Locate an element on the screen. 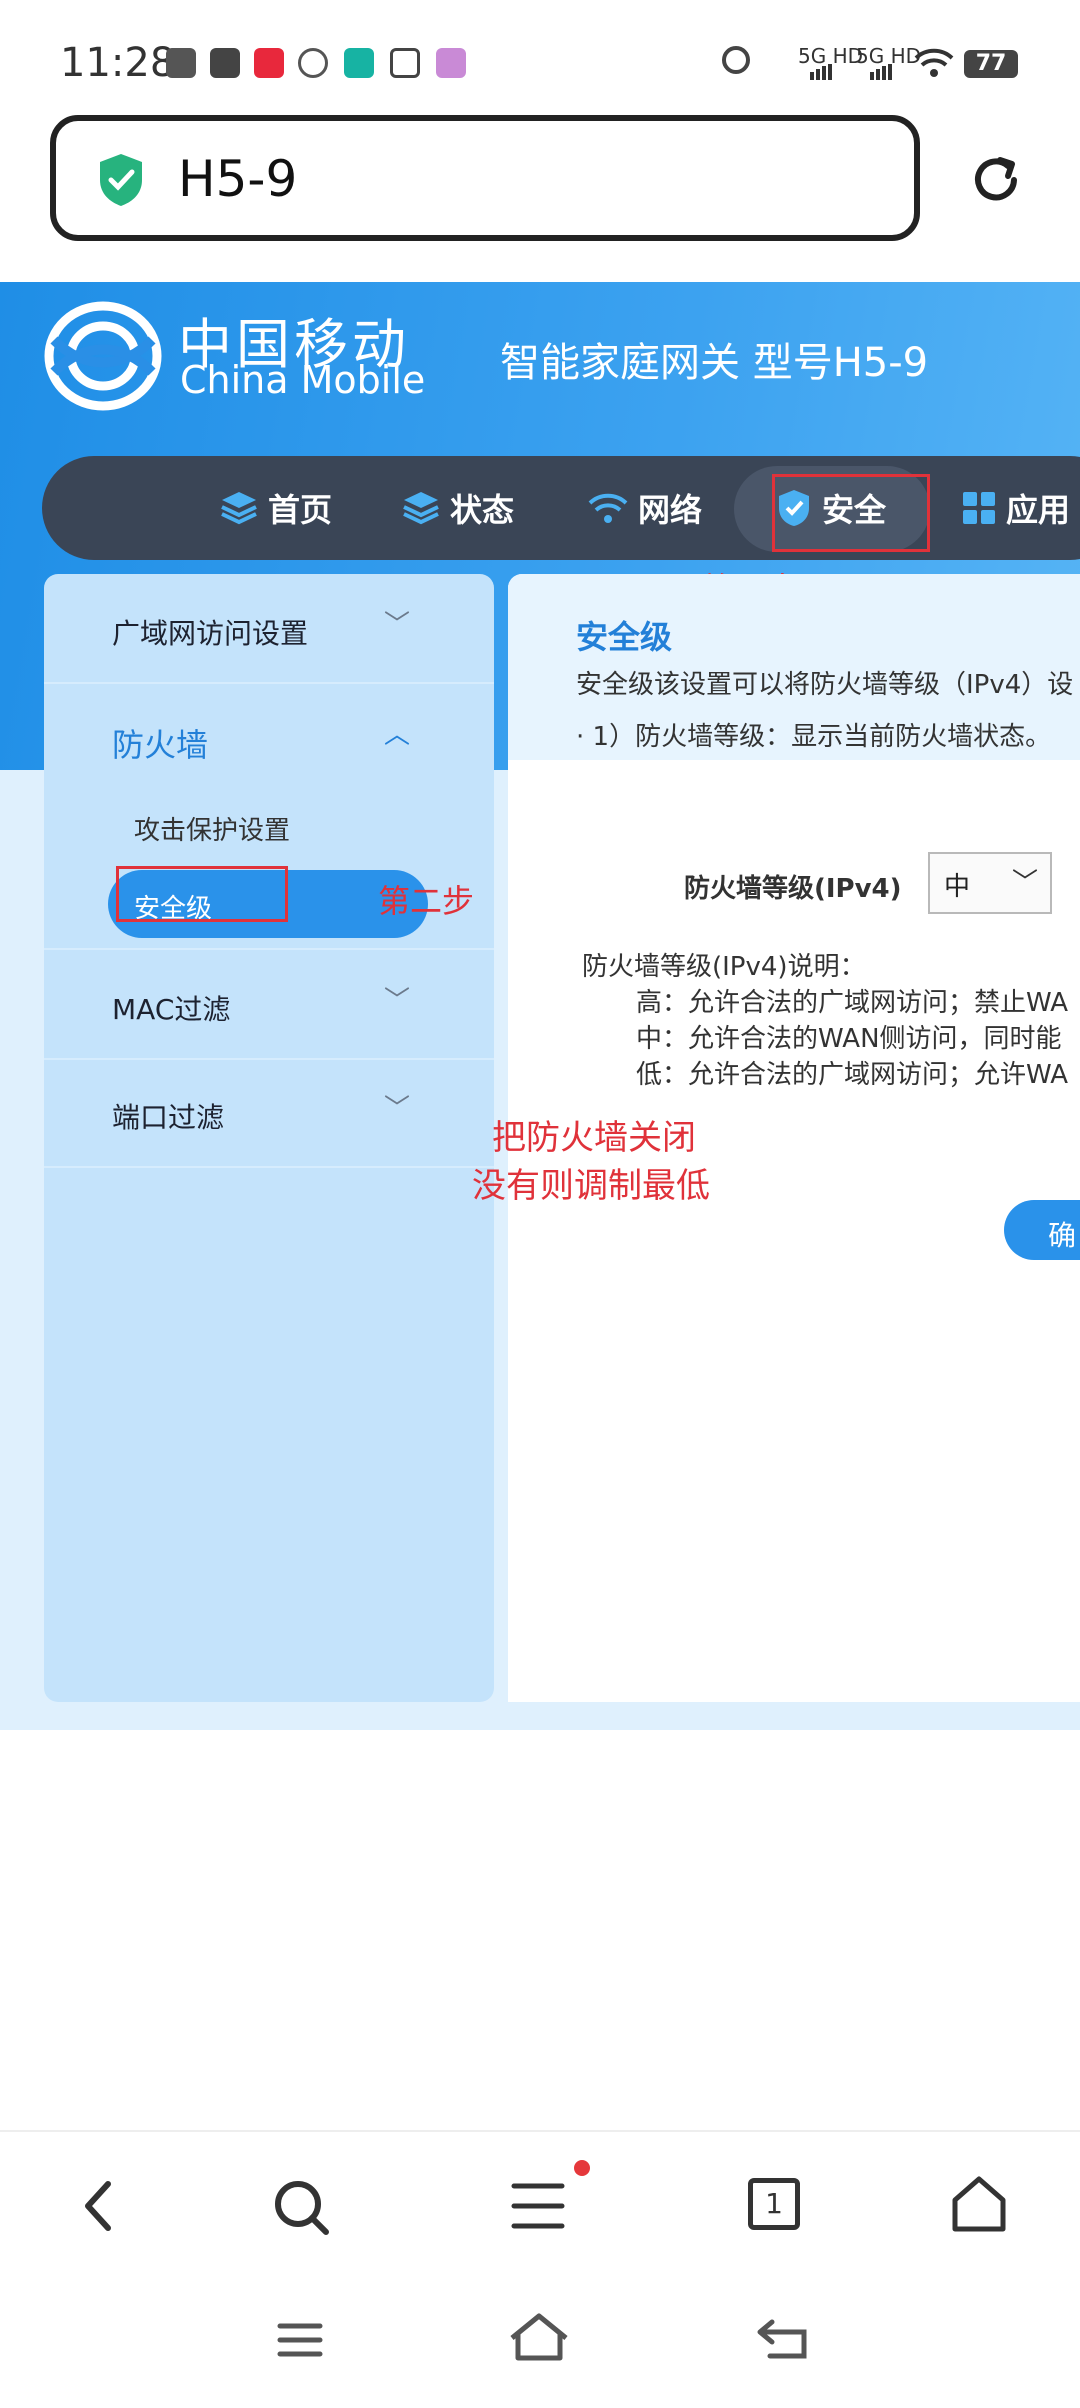 The image size is (1080, 2408). tieba-icon is located at coordinates (225, 63).